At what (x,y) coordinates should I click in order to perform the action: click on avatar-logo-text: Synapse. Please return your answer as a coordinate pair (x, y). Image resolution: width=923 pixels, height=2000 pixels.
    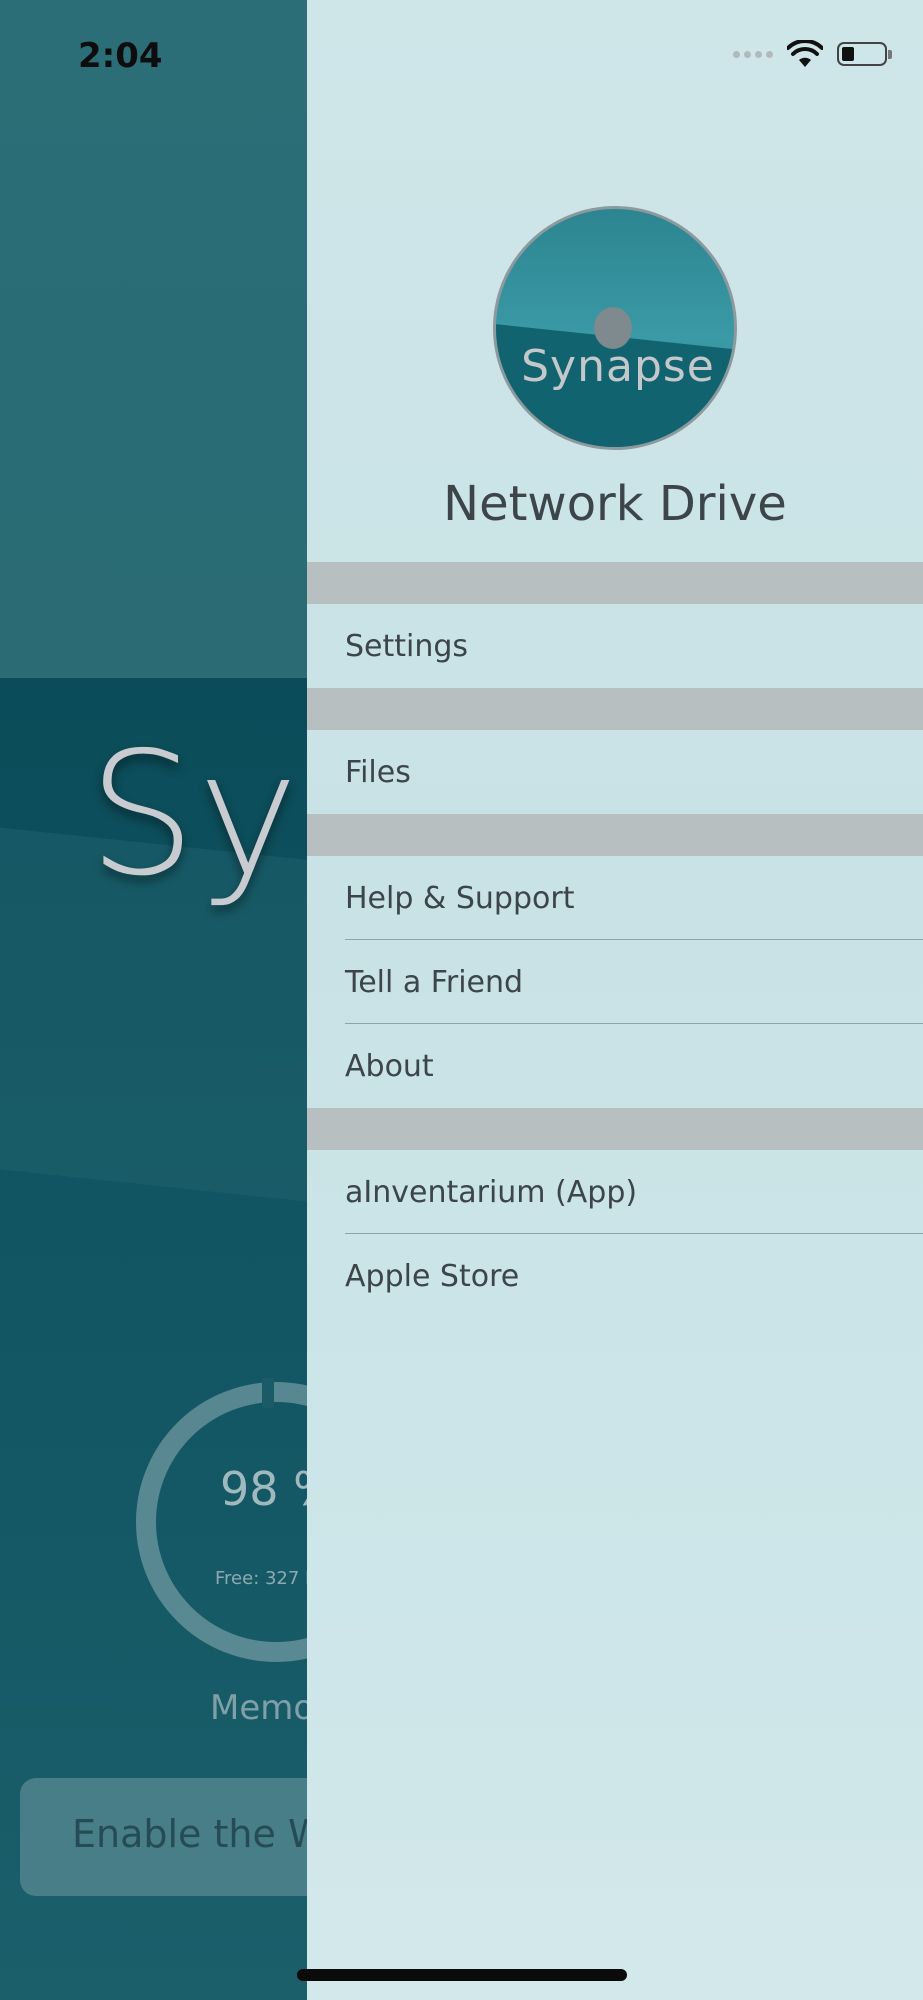
    Looking at the image, I should click on (618, 366).